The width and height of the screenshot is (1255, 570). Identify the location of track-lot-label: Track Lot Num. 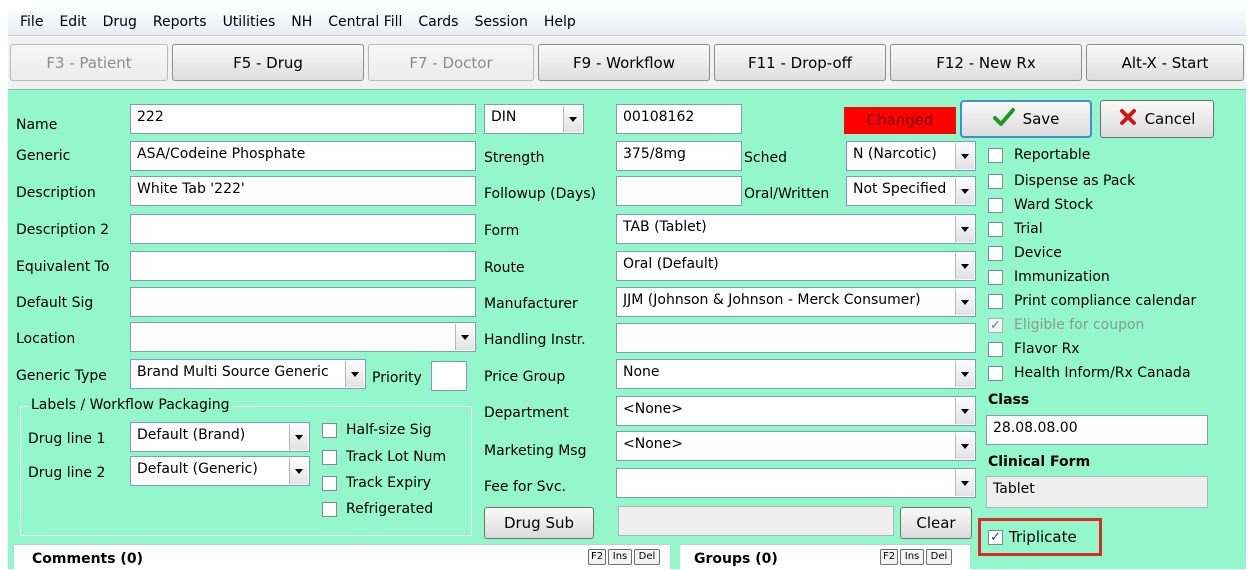
(396, 457).